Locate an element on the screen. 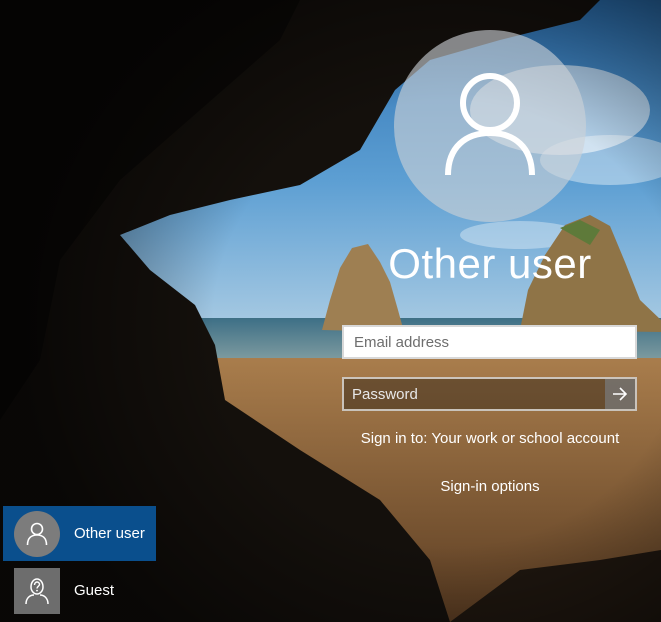 The height and width of the screenshot is (622, 661). user-list-item-guest: Guest is located at coordinates (79, 590).